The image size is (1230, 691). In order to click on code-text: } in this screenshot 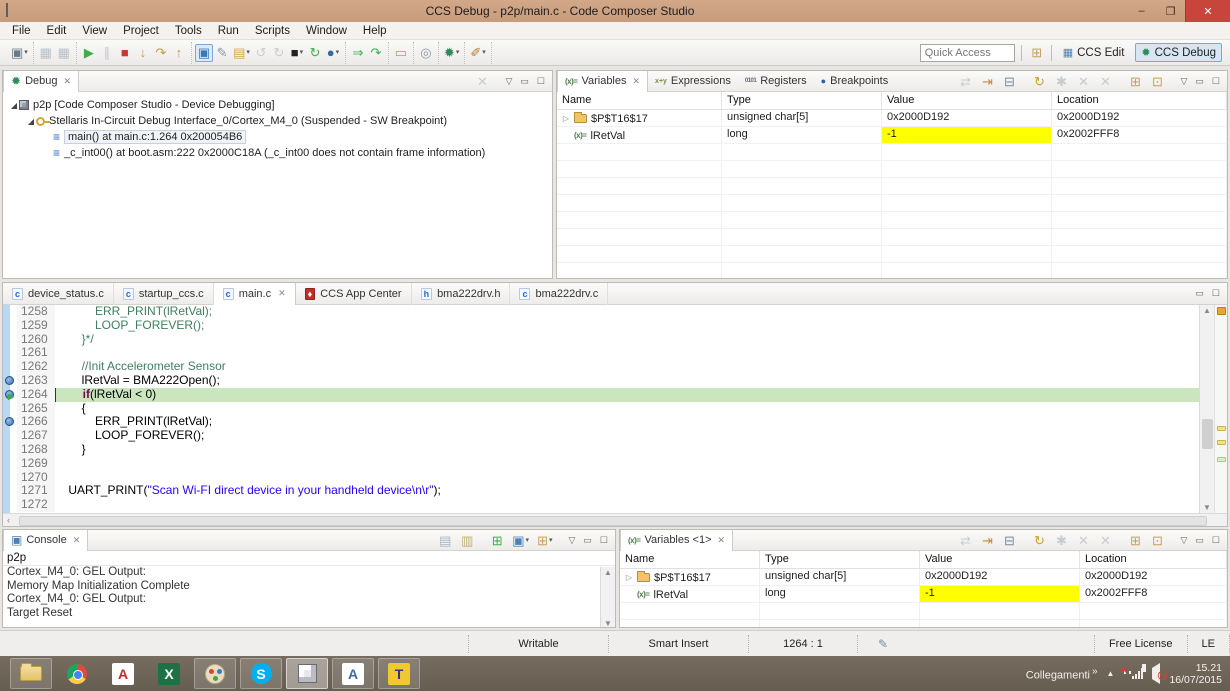, I will do `click(627, 449)`.